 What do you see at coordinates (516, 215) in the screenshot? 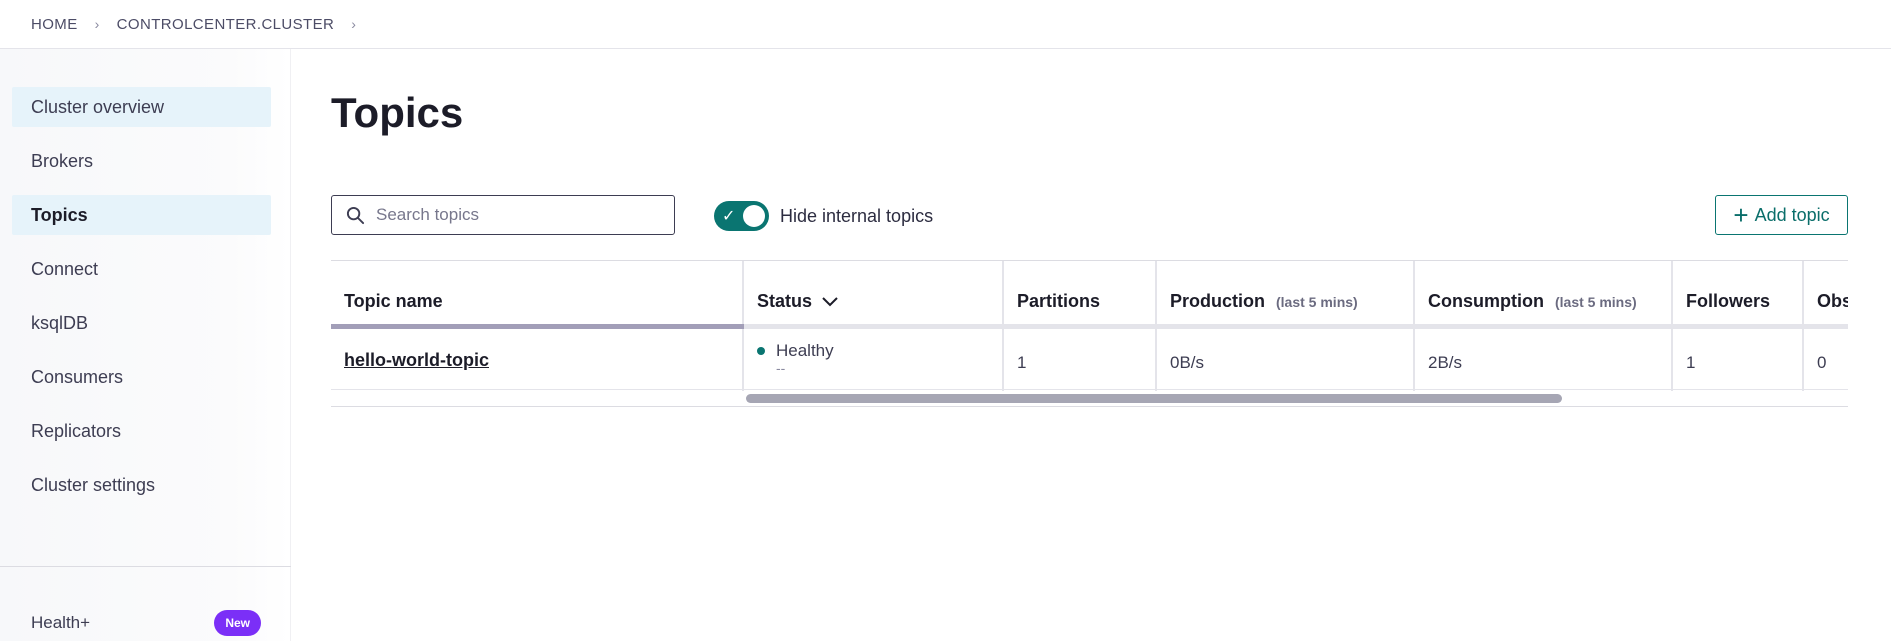
I see `search-input` at bounding box center [516, 215].